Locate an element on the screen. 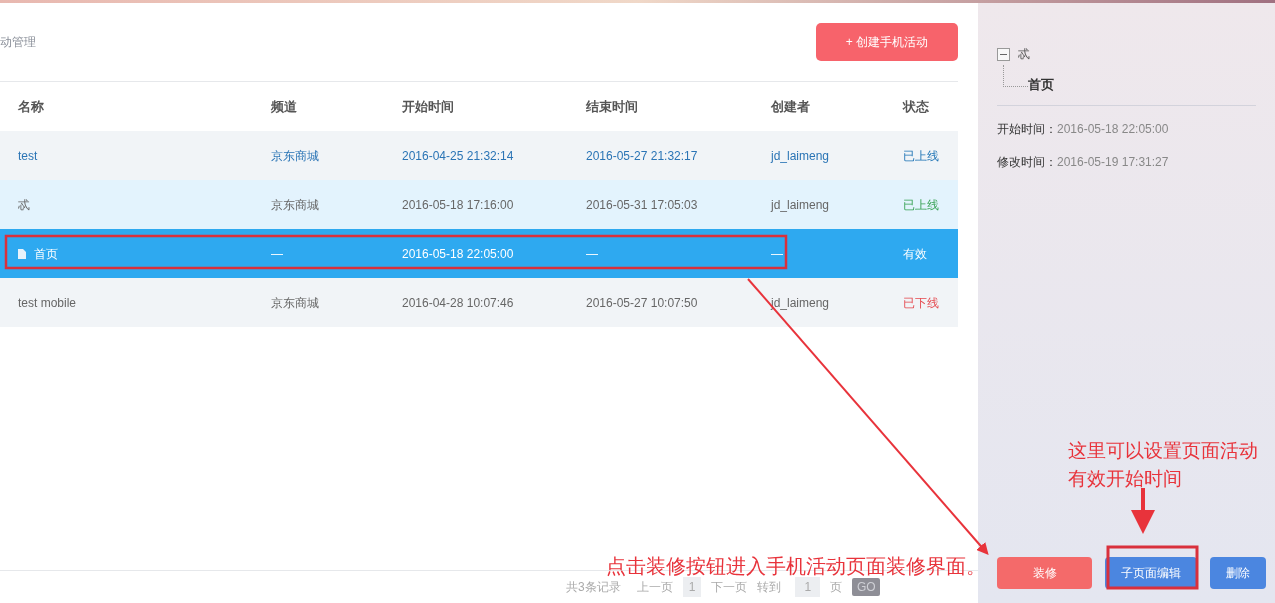 The image size is (1275, 603). prev-page-link: 上一页 is located at coordinates (654, 587).